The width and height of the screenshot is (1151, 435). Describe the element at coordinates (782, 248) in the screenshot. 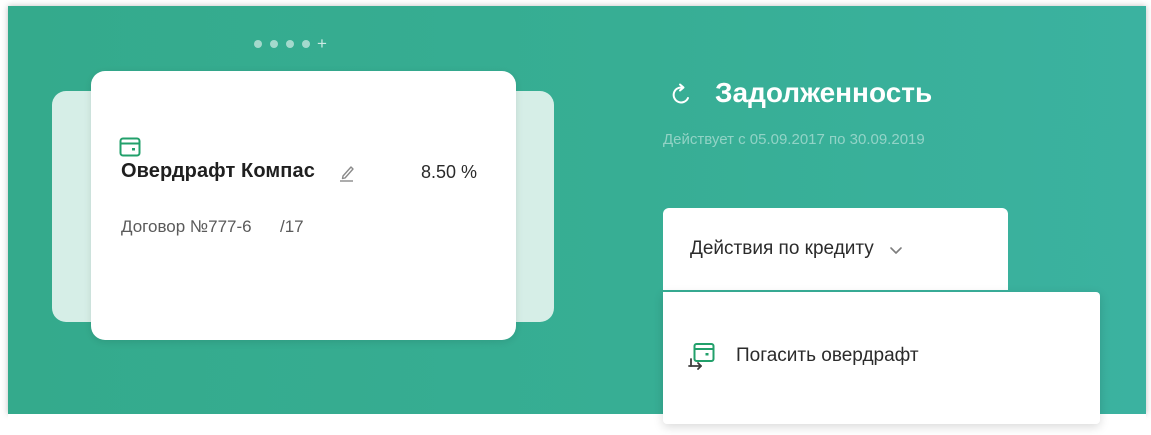

I see `credit-actions-label: Действия по кредиту` at that location.